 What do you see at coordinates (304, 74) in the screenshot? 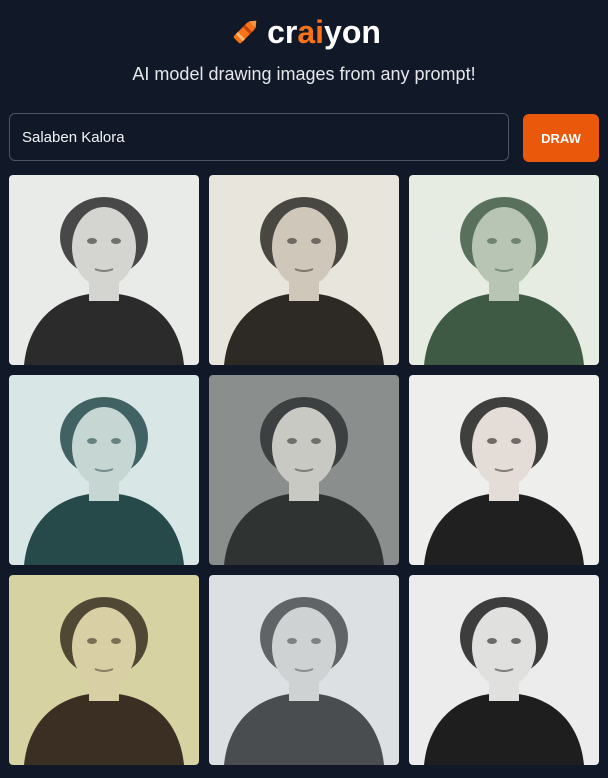
I see `tagline: AI model drawing images from any prompt!` at bounding box center [304, 74].